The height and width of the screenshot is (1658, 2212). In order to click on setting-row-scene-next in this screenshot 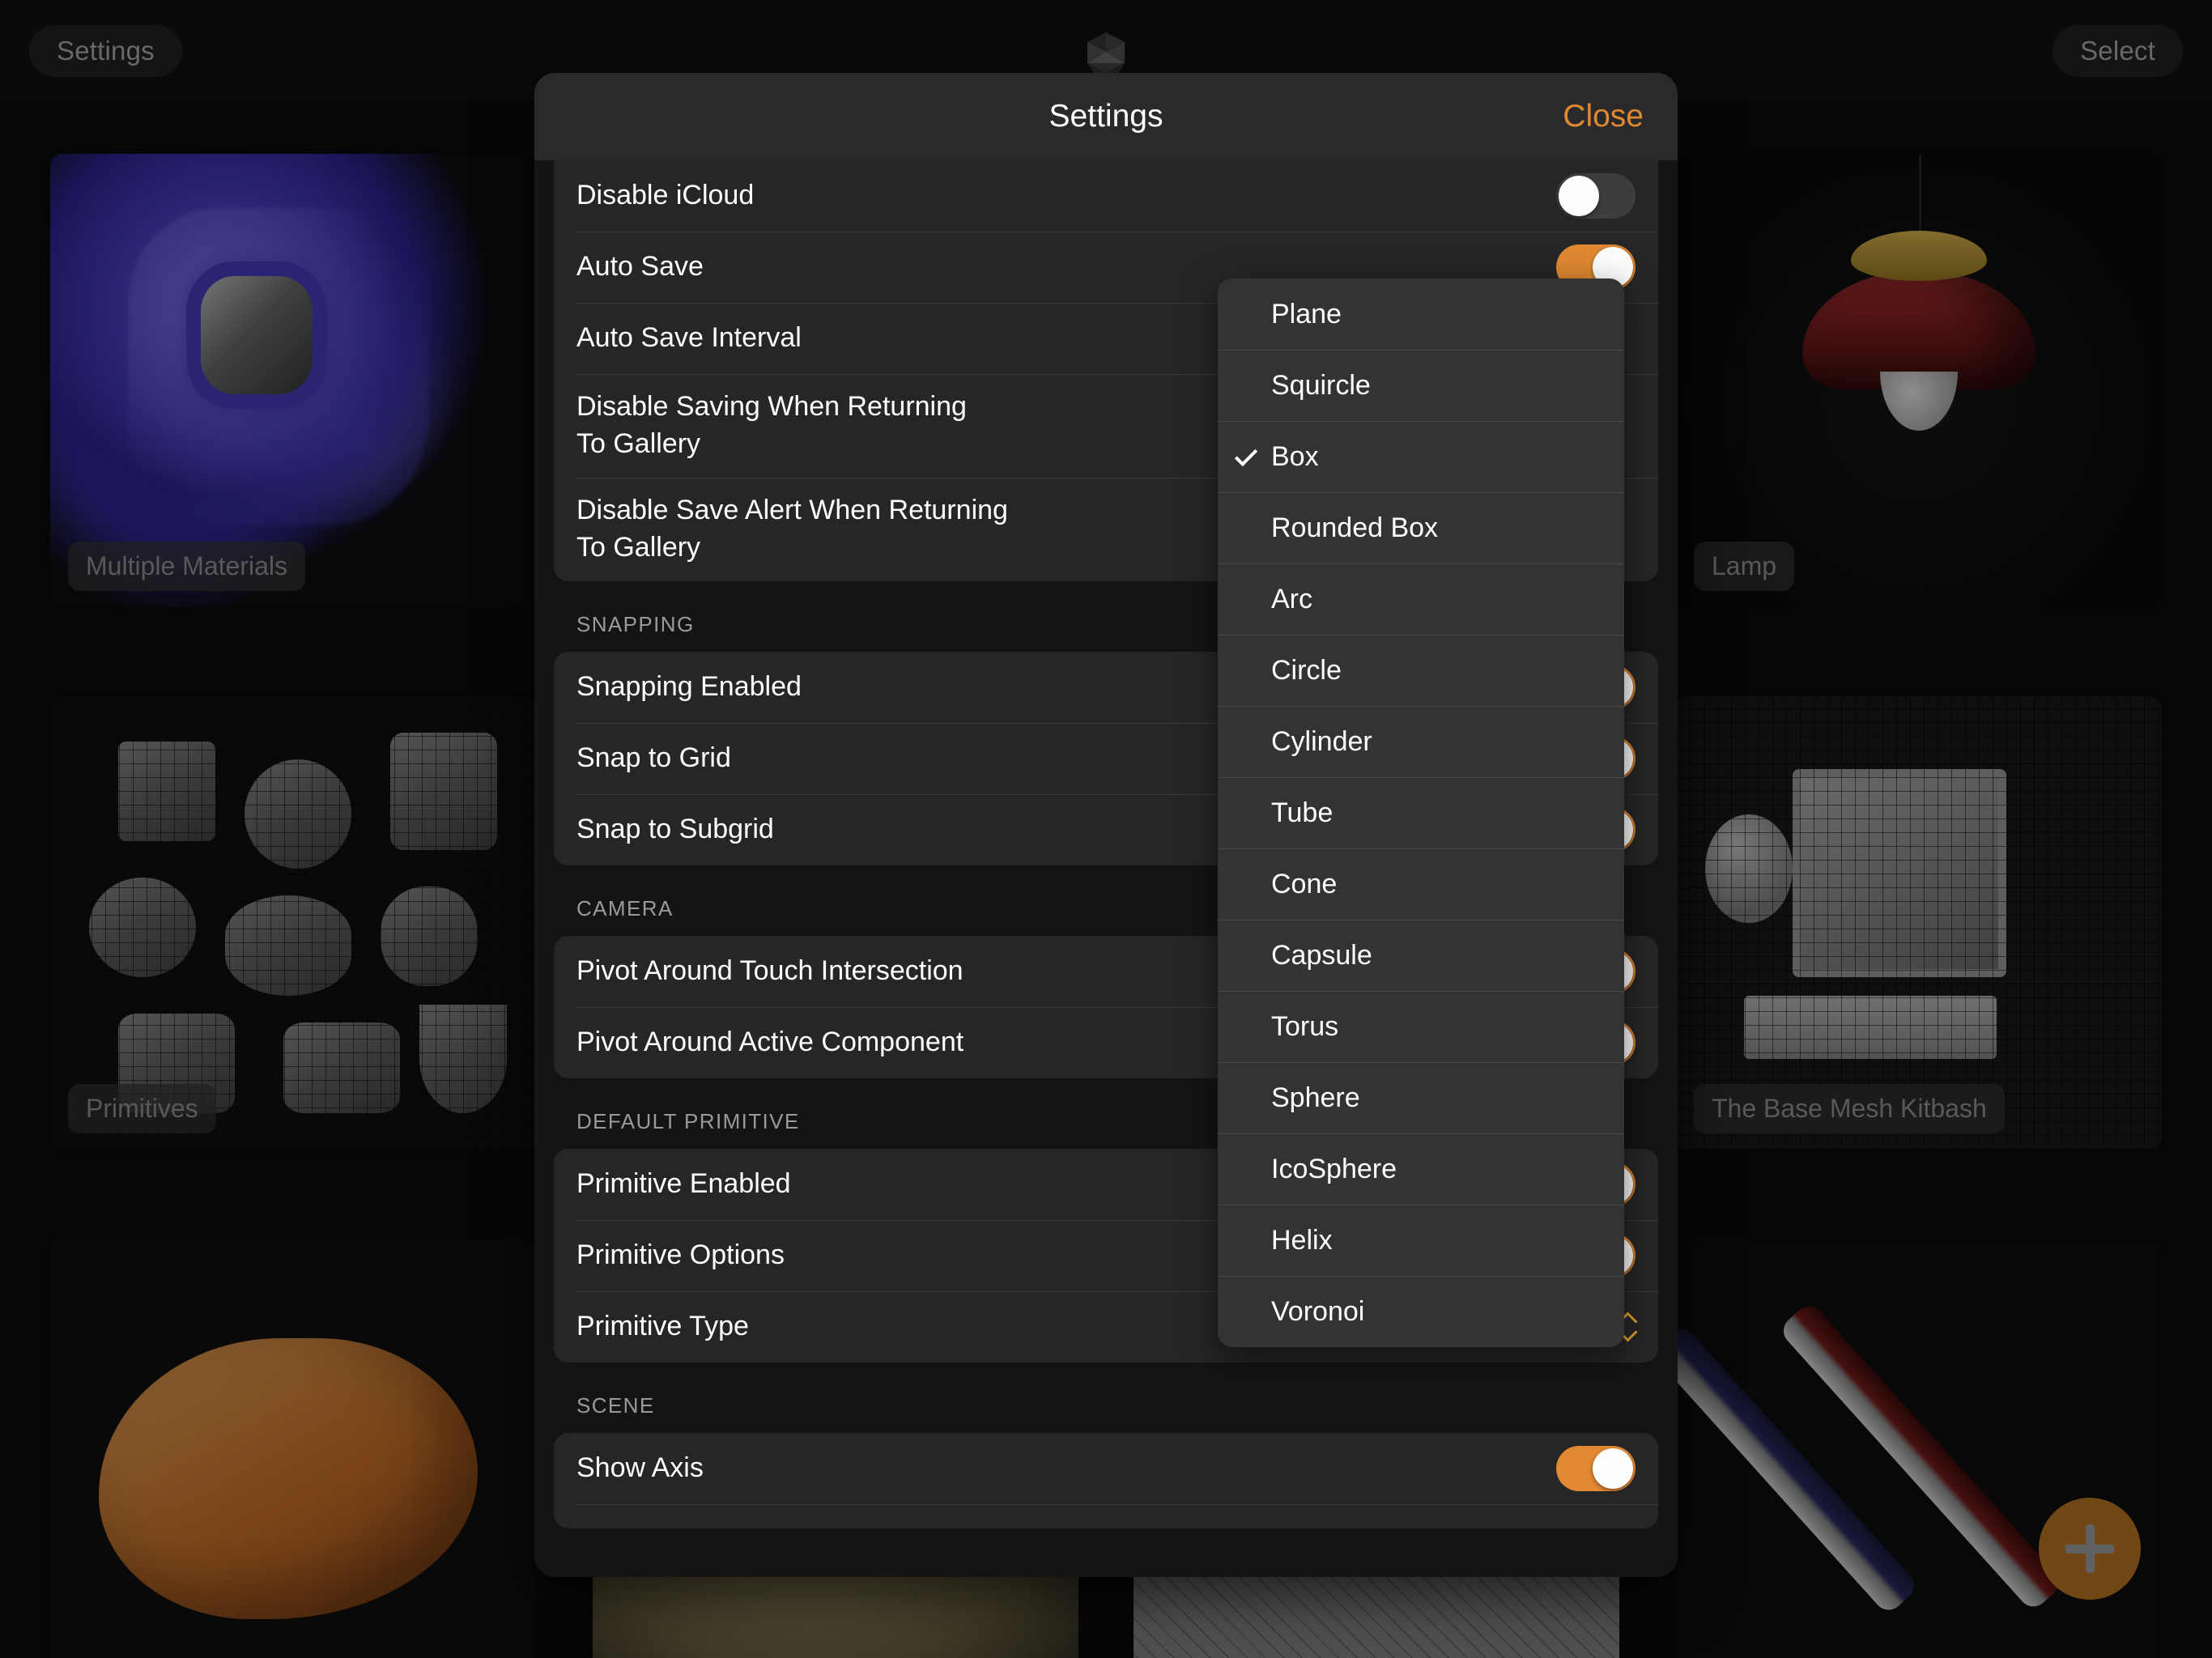, I will do `click(1106, 1516)`.